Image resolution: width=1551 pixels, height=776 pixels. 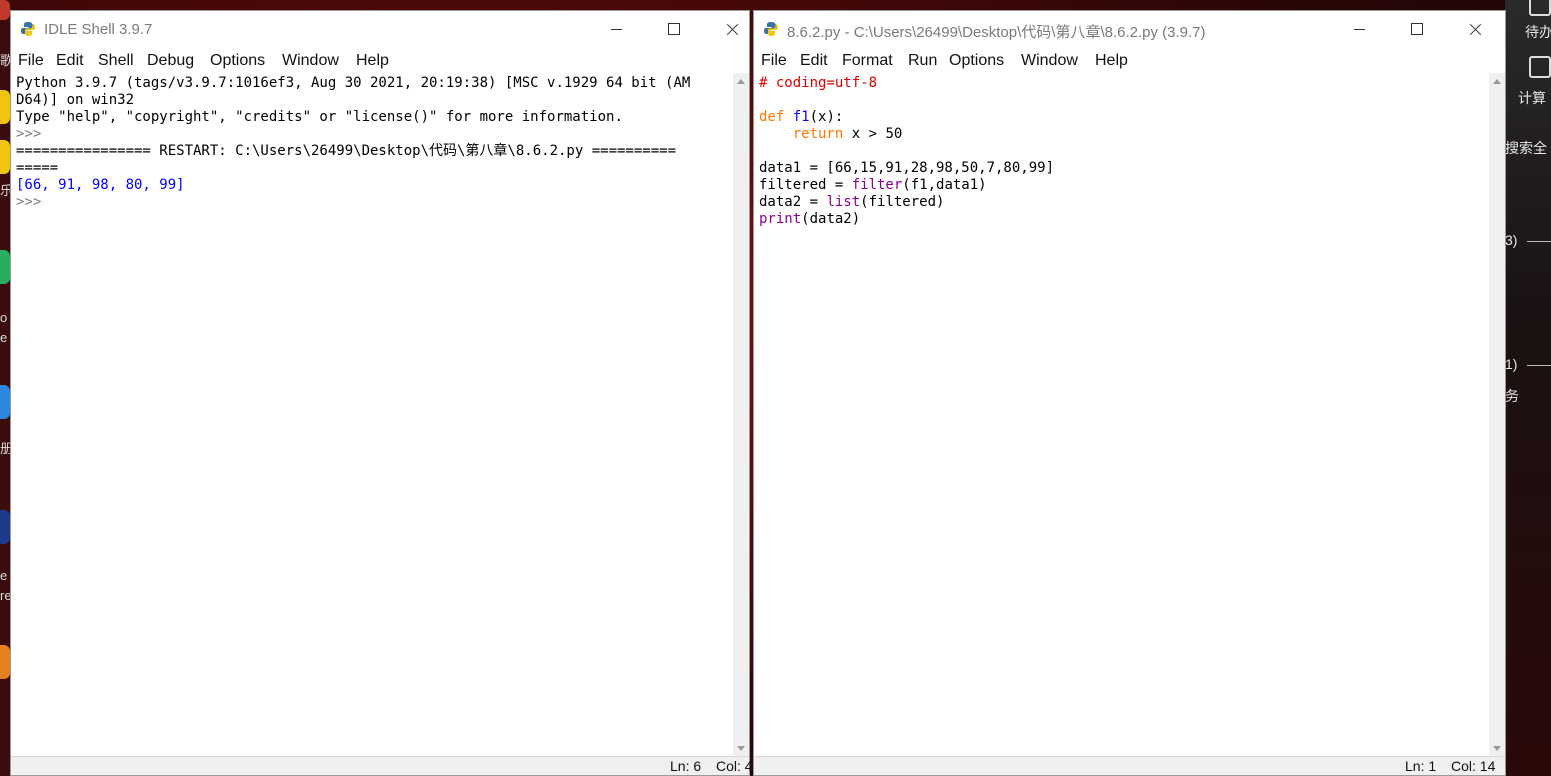 What do you see at coordinates (1532, 98) in the screenshot?
I see `calculator-label: 计算` at bounding box center [1532, 98].